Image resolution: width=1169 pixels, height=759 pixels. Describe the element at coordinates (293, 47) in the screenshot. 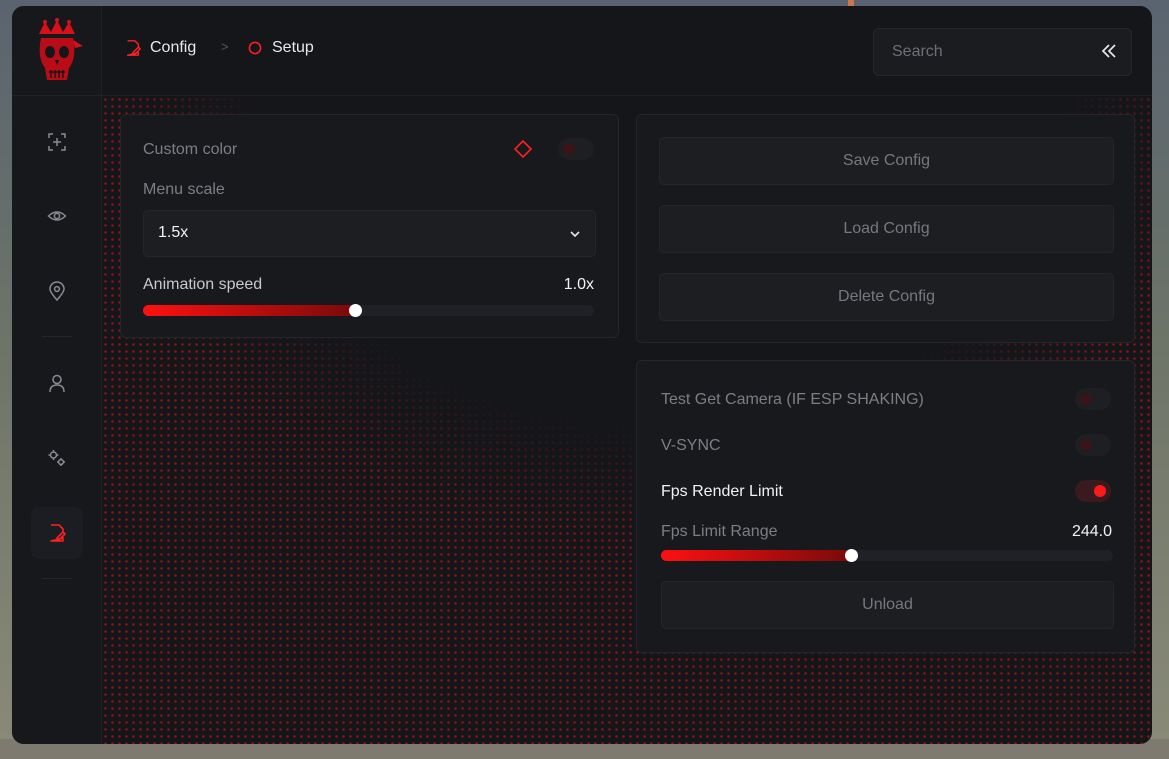

I see `breadcrumb-label: Setup` at that location.